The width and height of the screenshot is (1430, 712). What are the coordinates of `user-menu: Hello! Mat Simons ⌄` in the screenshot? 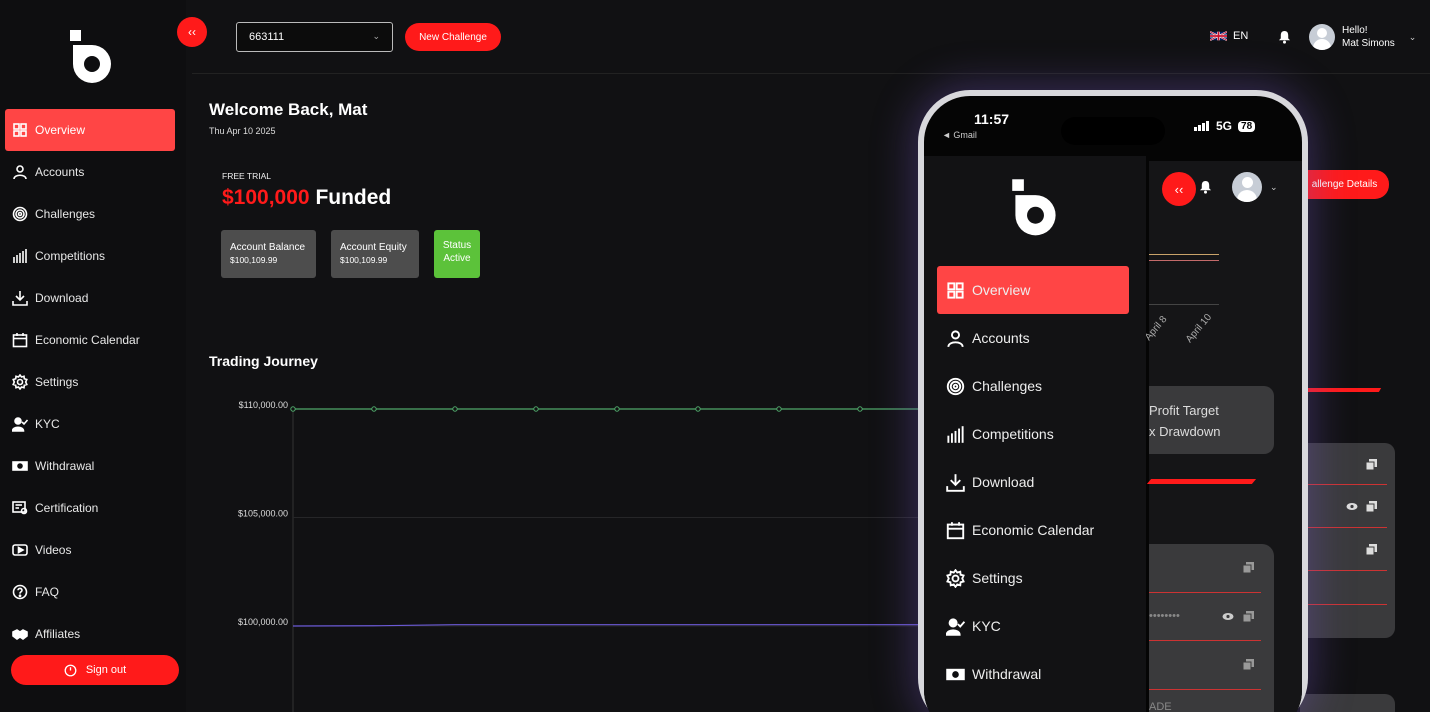 It's located at (1362, 37).